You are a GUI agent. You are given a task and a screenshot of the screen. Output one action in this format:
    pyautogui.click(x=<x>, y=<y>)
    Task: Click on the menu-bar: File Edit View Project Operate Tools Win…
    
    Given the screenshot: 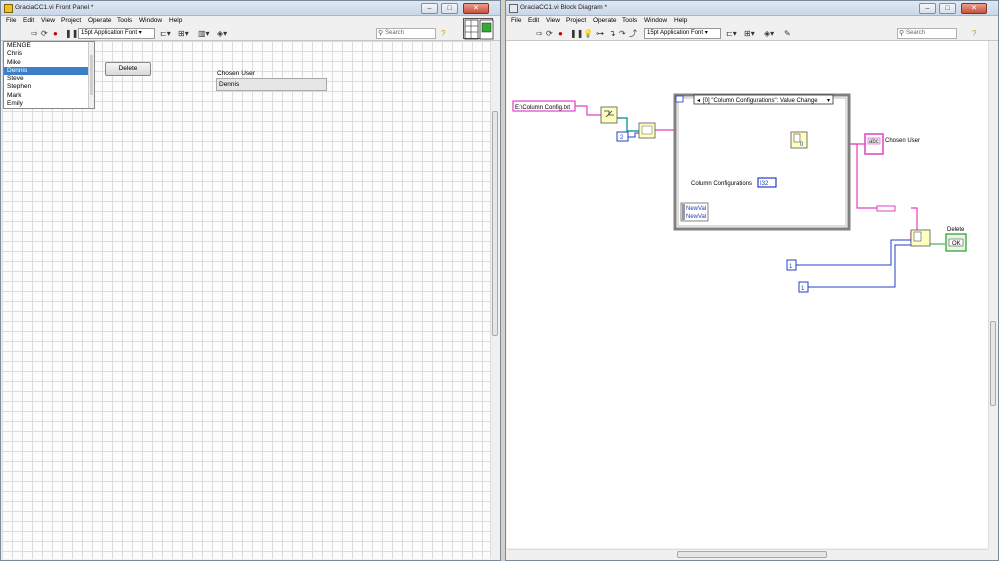 What is the action you would take?
    pyautogui.click(x=752, y=21)
    